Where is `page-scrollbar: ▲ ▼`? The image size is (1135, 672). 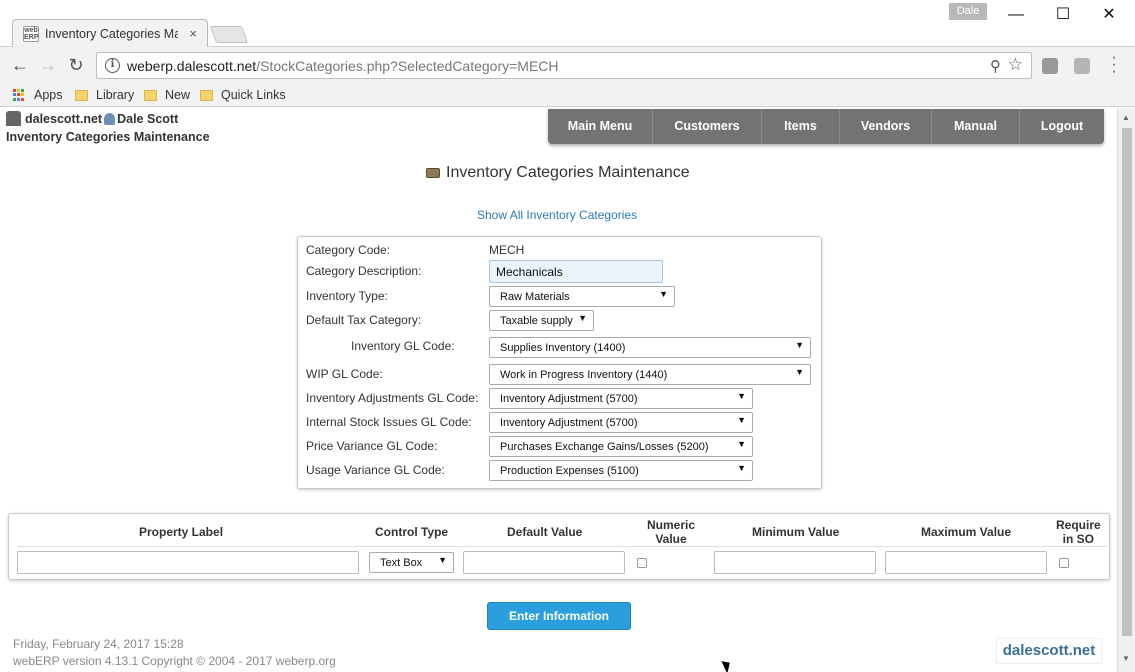
page-scrollbar: ▲ ▼ is located at coordinates (1126, 390).